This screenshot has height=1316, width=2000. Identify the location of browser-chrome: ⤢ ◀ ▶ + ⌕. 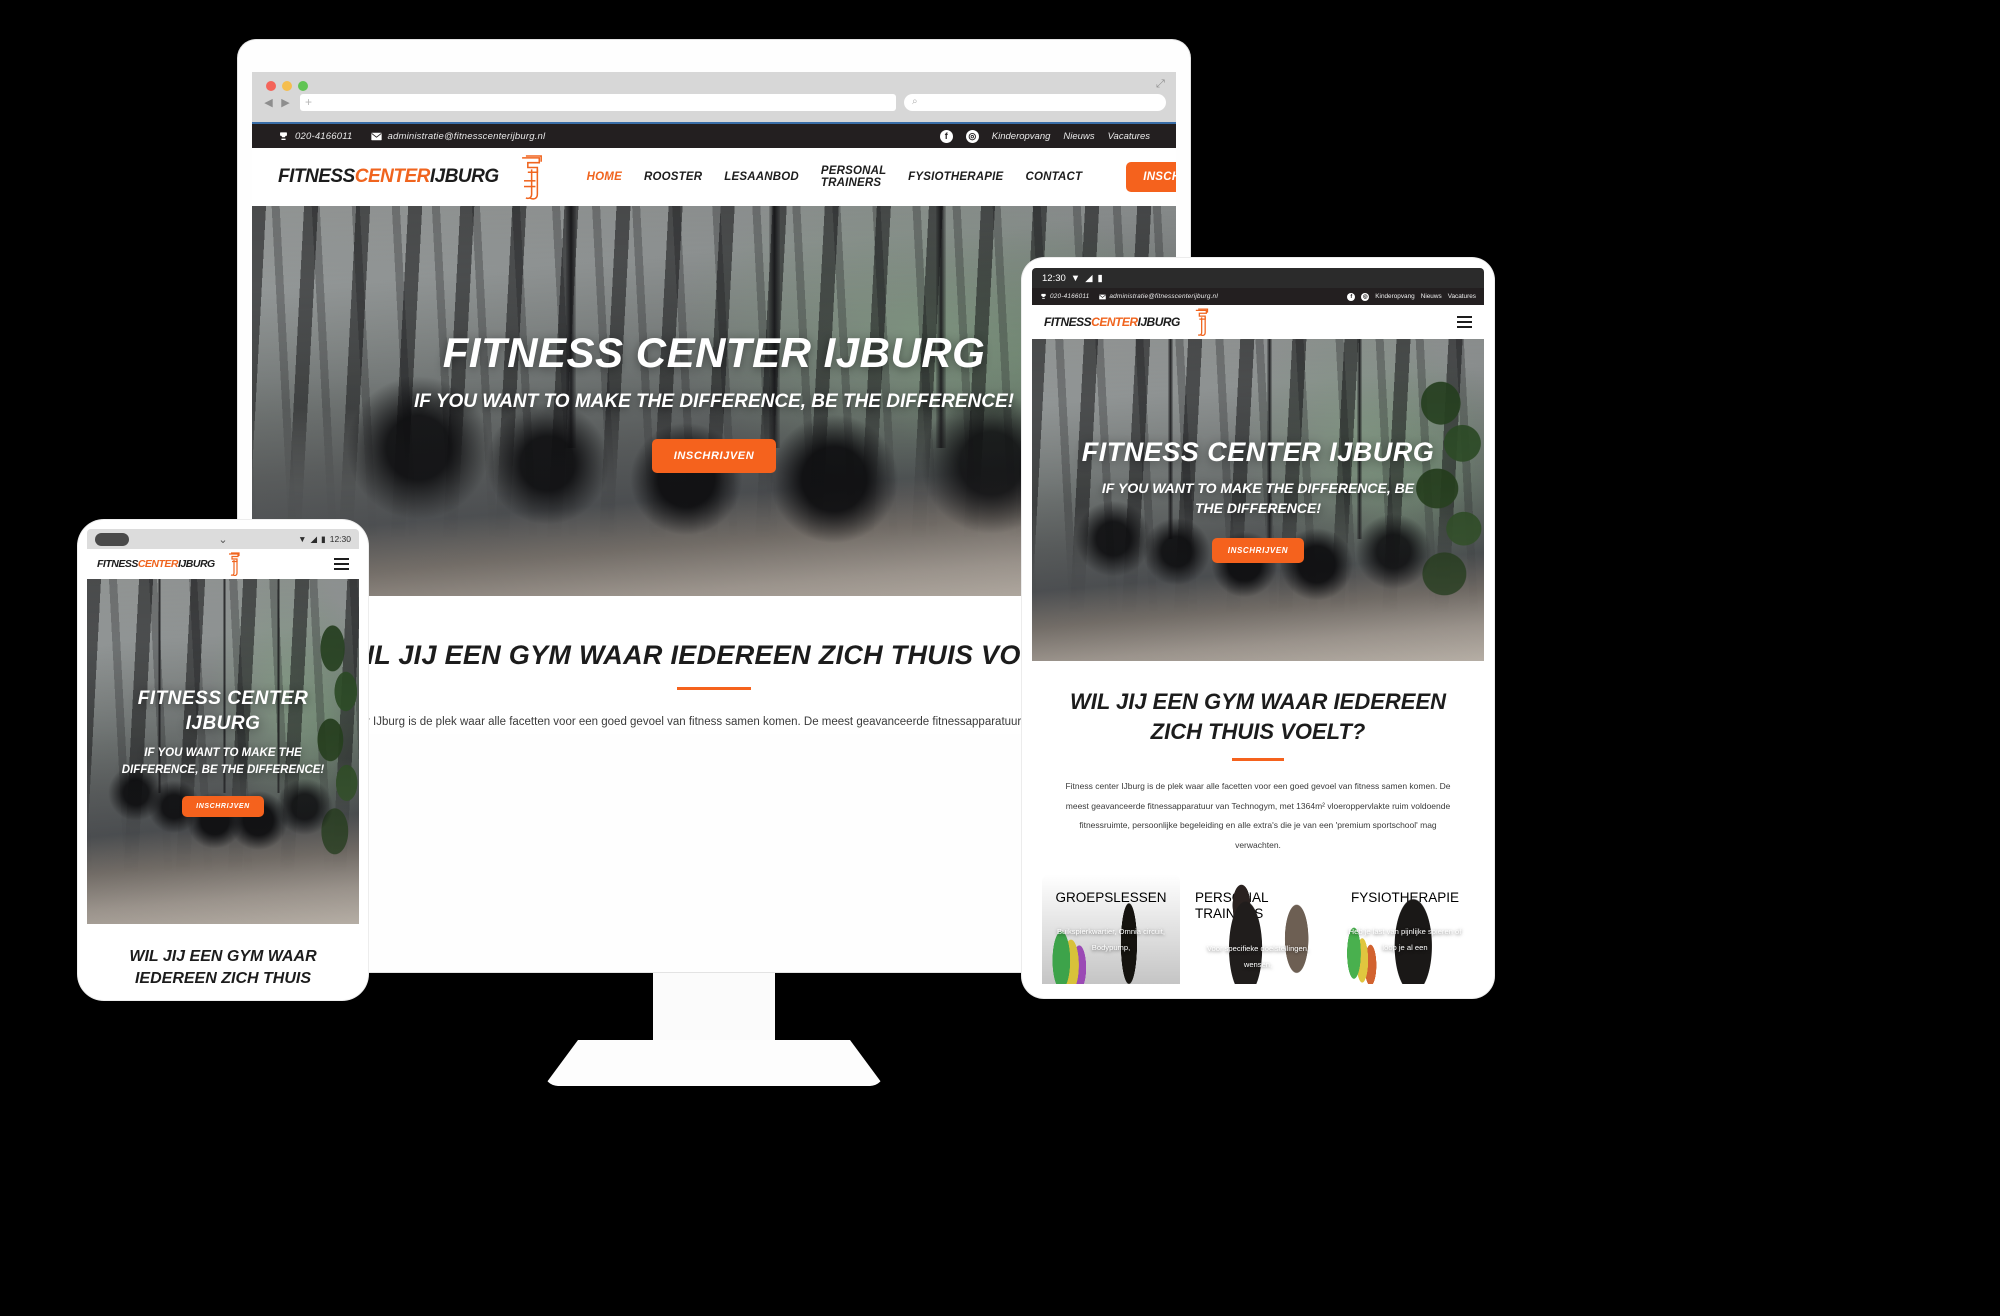
(714, 98).